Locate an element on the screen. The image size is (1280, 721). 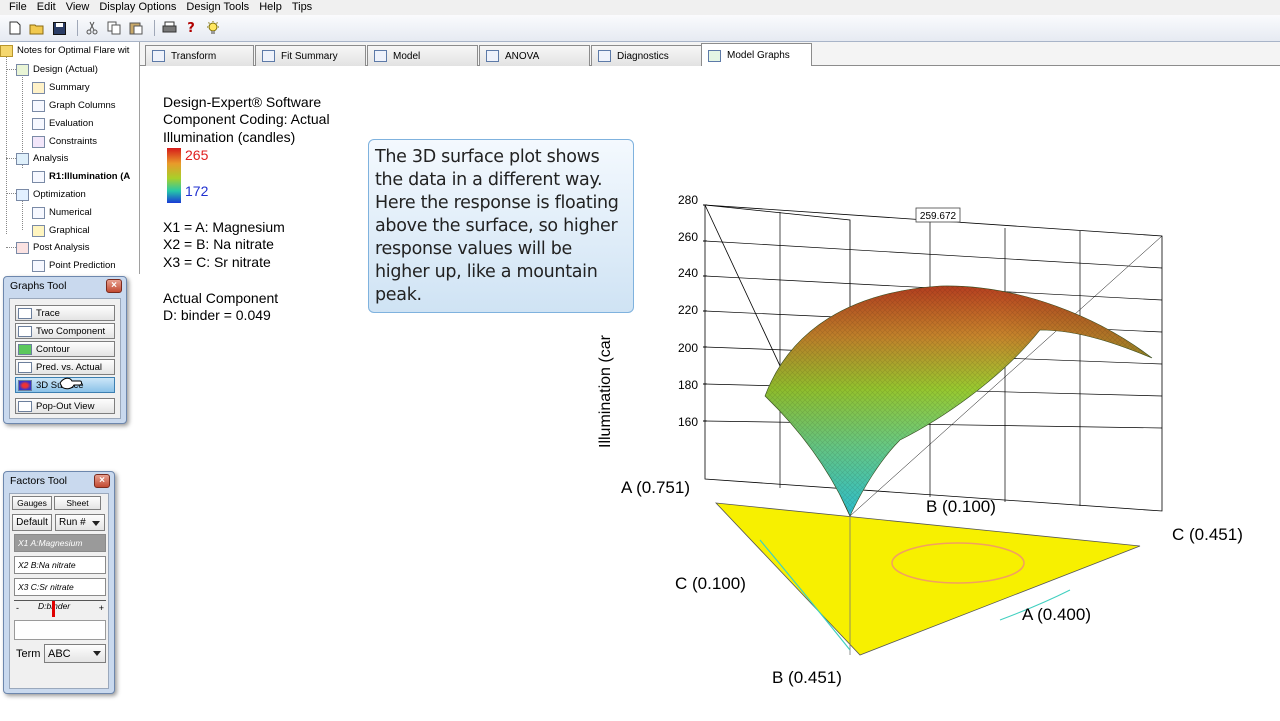
two-component-icon is located at coordinates (25, 331).